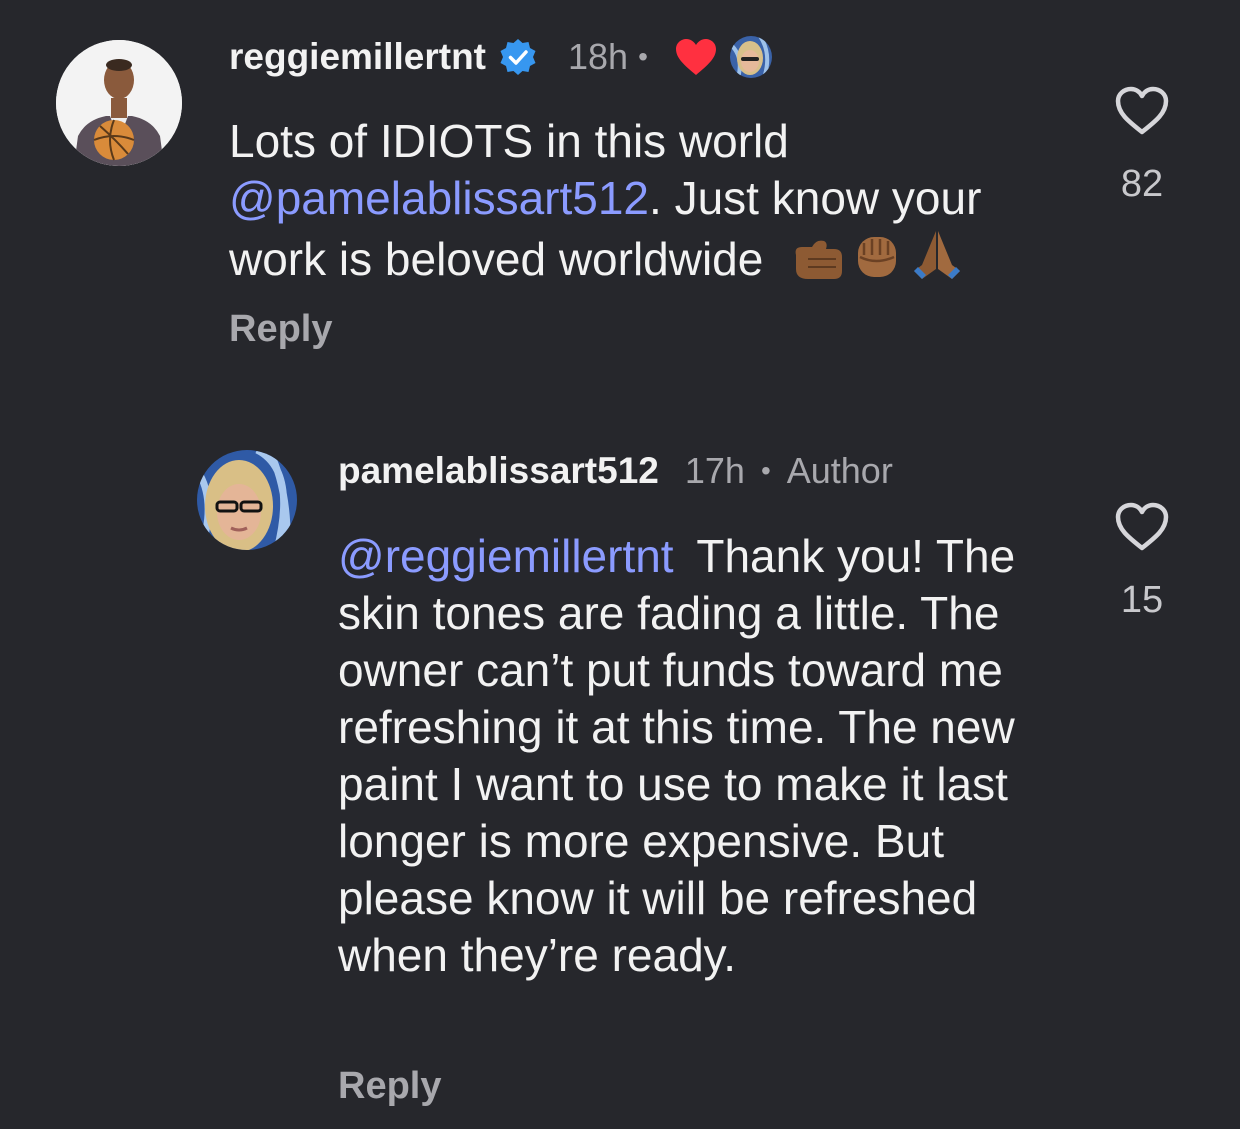  What do you see at coordinates (1142, 600) in the screenshot?
I see `like-count: 15` at bounding box center [1142, 600].